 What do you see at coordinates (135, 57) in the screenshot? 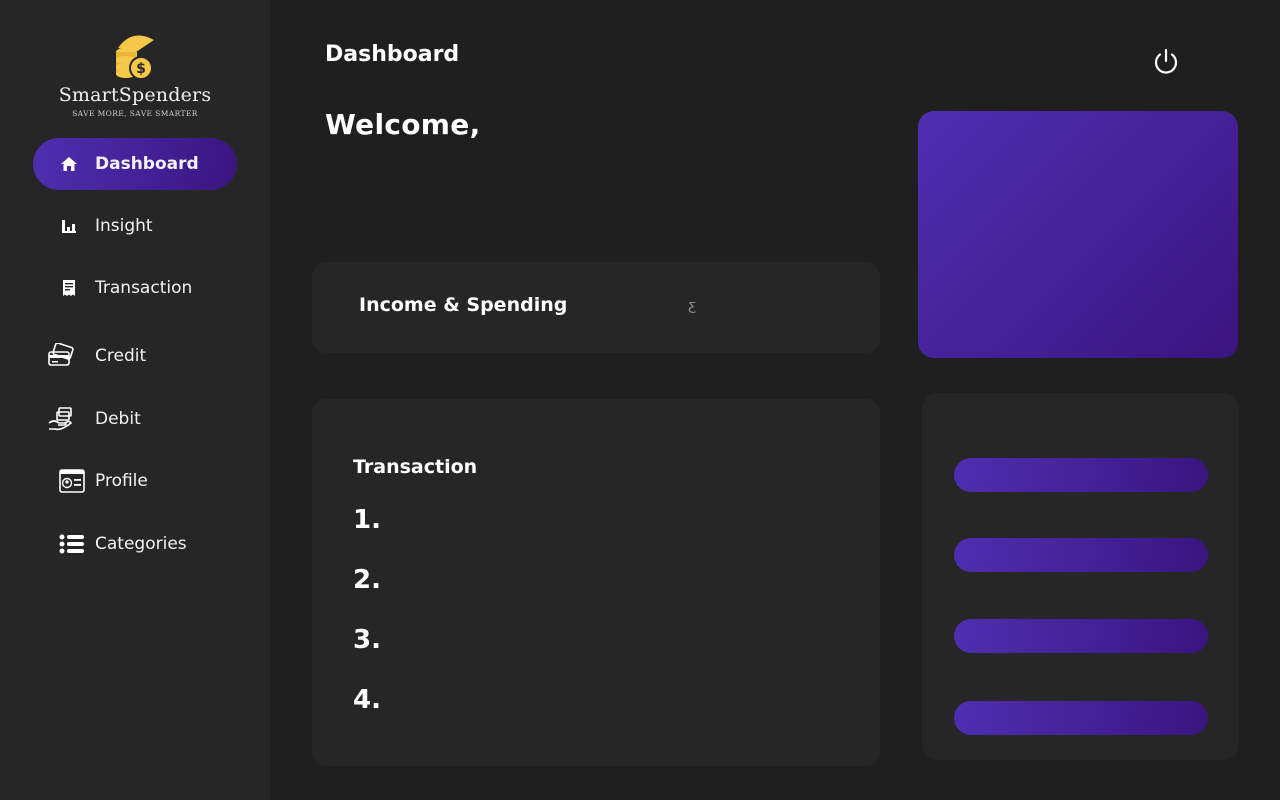
I see `coins-umbrella-logo-icon: $` at bounding box center [135, 57].